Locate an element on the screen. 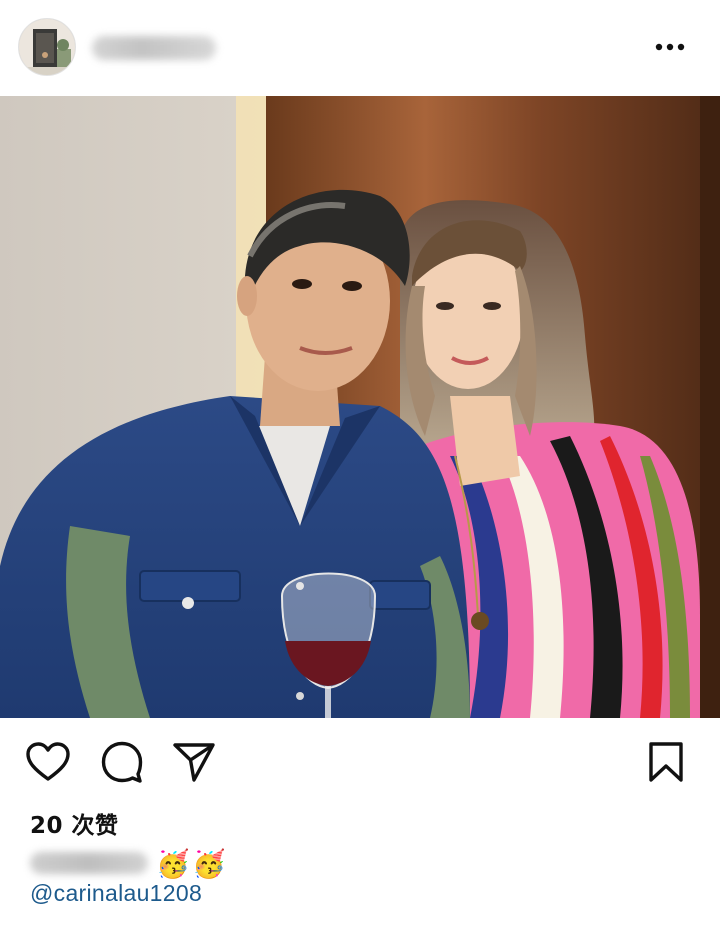 This screenshot has height=936, width=720. send-icon is located at coordinates (194, 762).